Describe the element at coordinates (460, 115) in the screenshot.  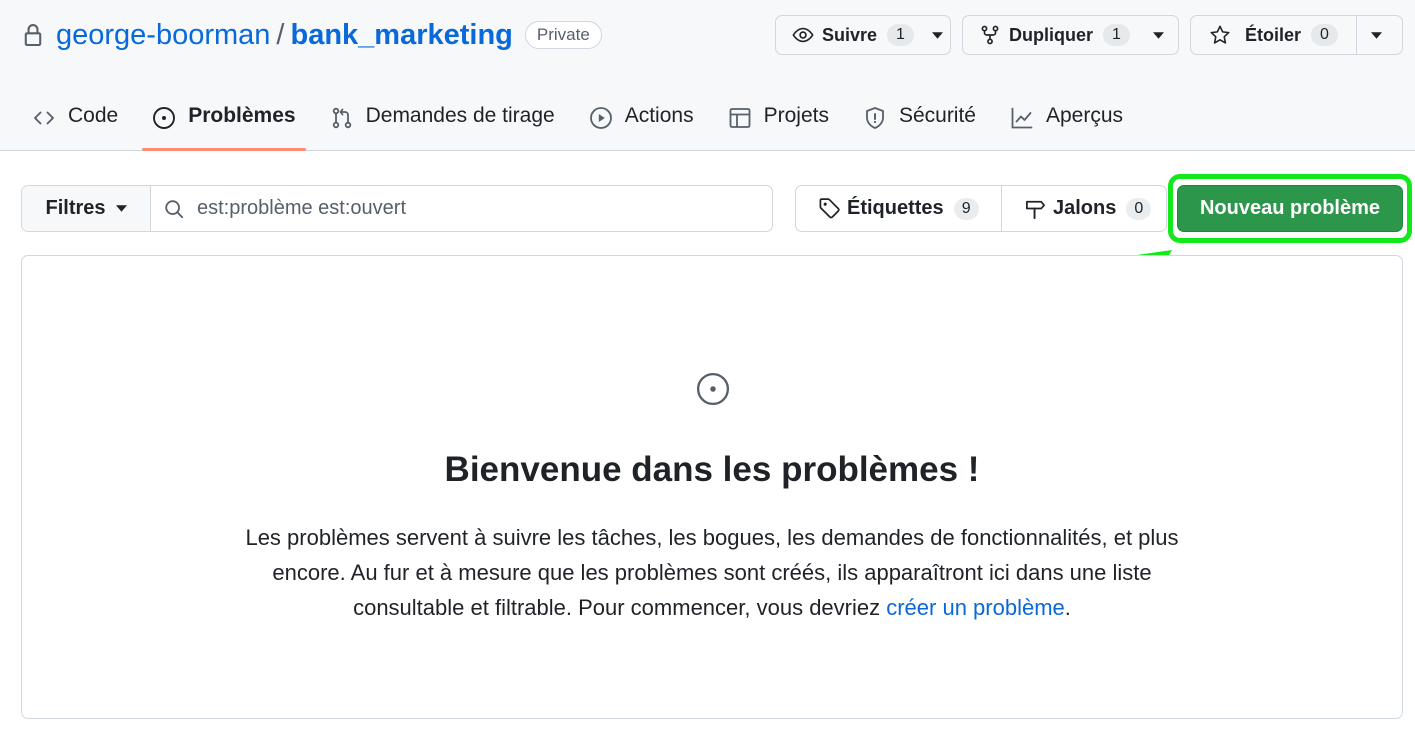
I see `tab-pull-requests-label: Demandes de tirage` at that location.